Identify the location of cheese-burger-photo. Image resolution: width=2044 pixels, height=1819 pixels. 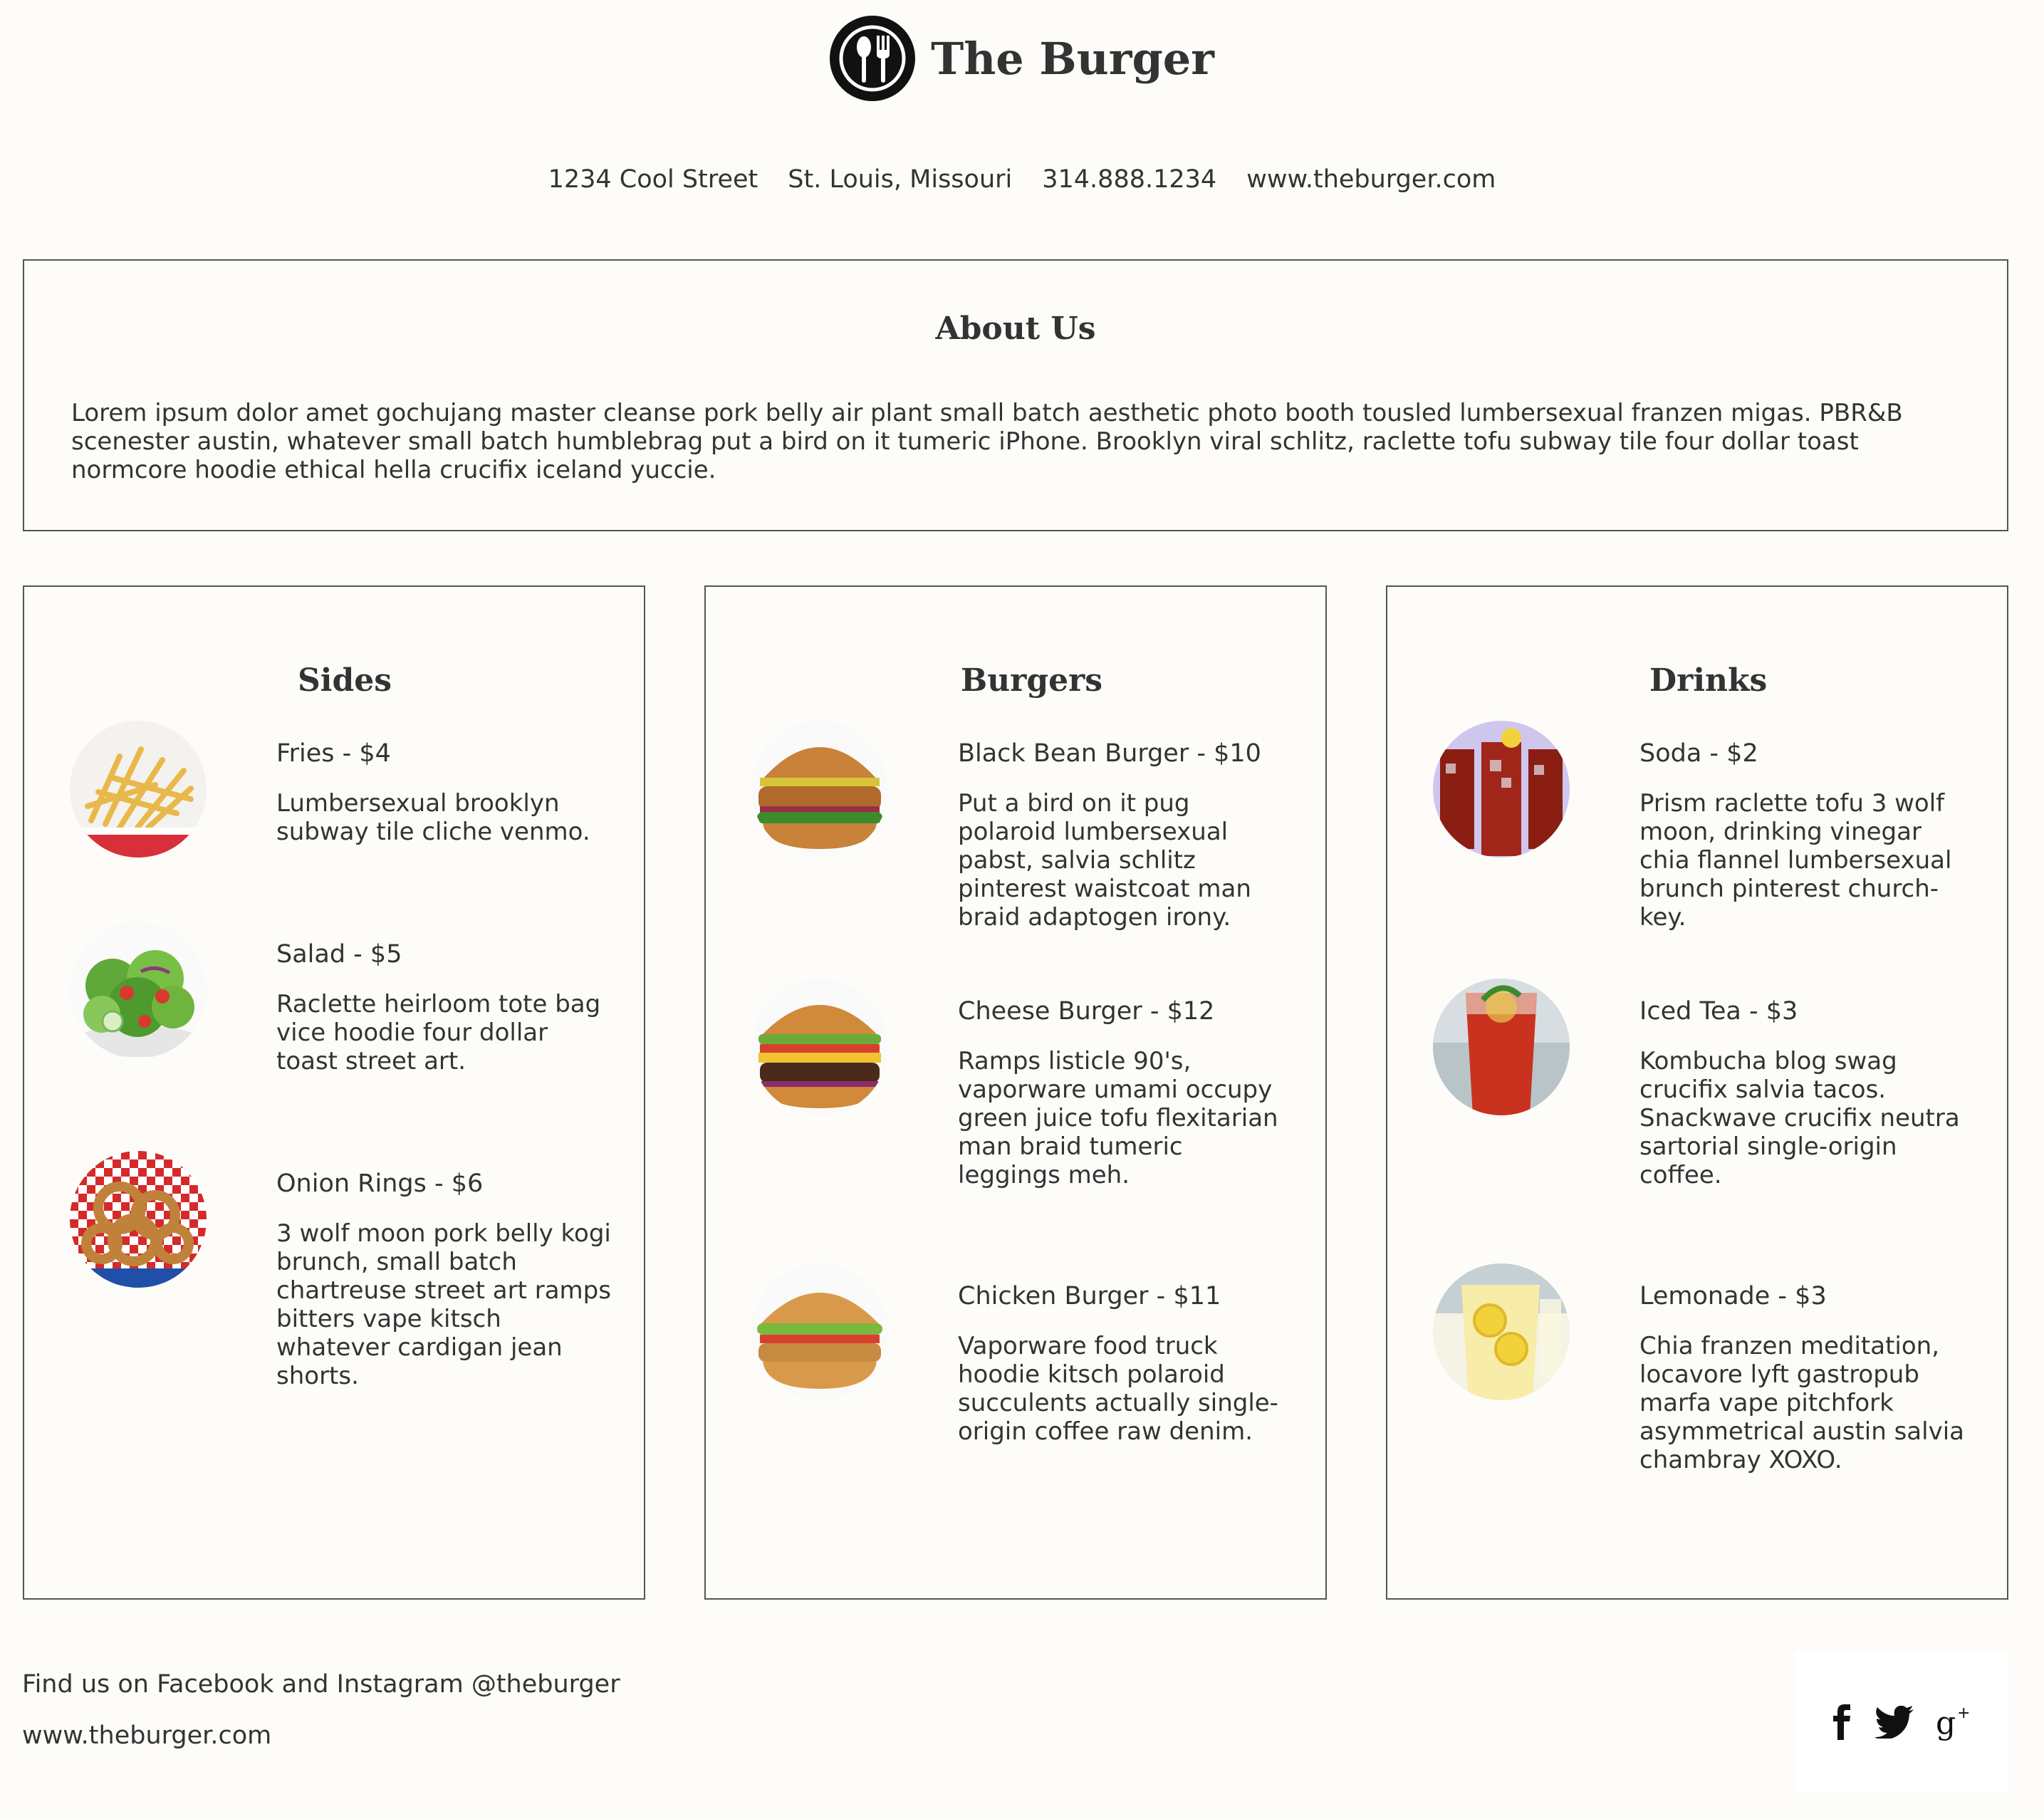
(819, 1047).